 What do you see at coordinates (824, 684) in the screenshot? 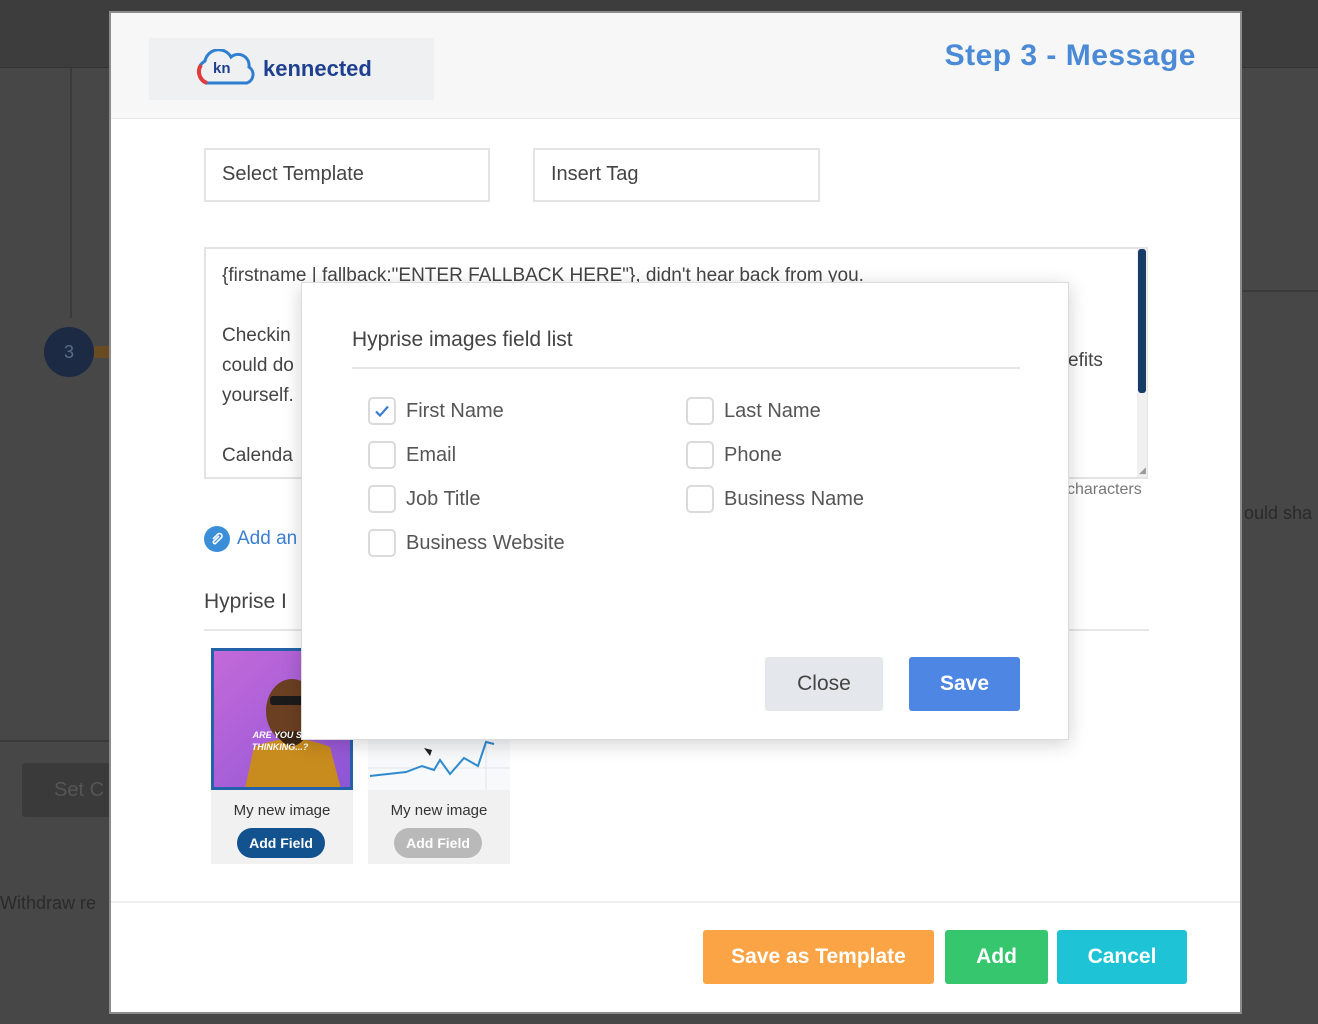
I see `dialog-close-button: Close` at bounding box center [824, 684].